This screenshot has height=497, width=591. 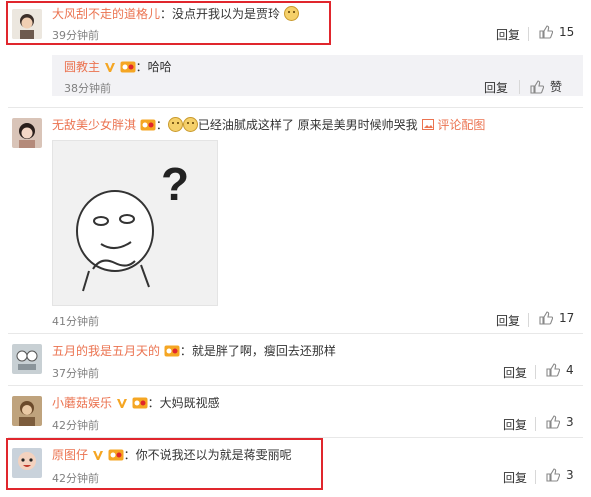 What do you see at coordinates (546, 86) in the screenshot?
I see `like-button: 赞` at bounding box center [546, 86].